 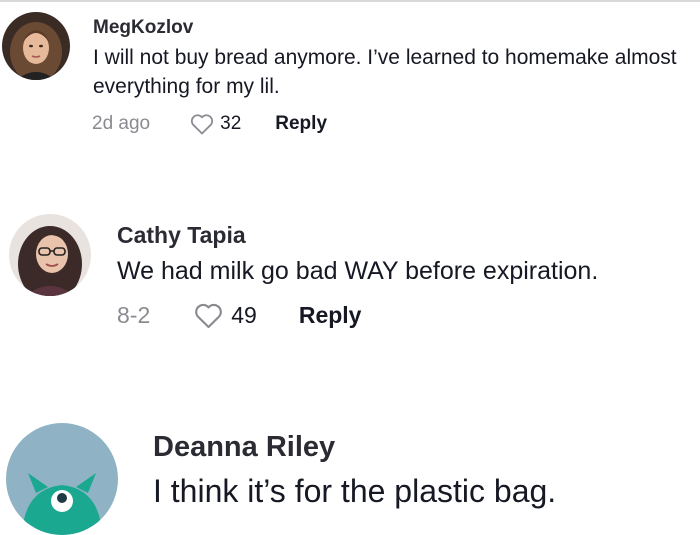 I want to click on comment-username: Cathy Tapia, so click(x=181, y=235).